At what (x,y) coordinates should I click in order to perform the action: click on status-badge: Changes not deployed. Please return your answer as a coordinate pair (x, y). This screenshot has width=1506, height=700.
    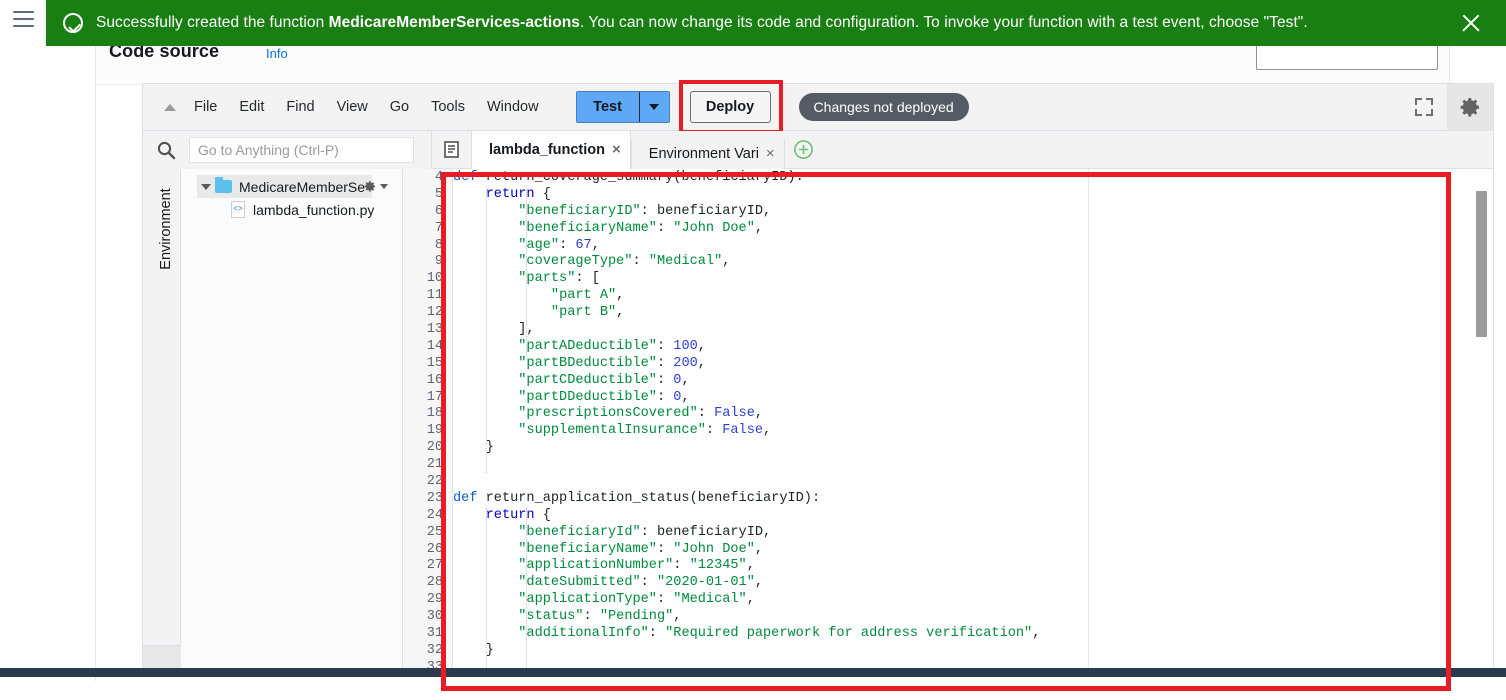
    Looking at the image, I should click on (883, 107).